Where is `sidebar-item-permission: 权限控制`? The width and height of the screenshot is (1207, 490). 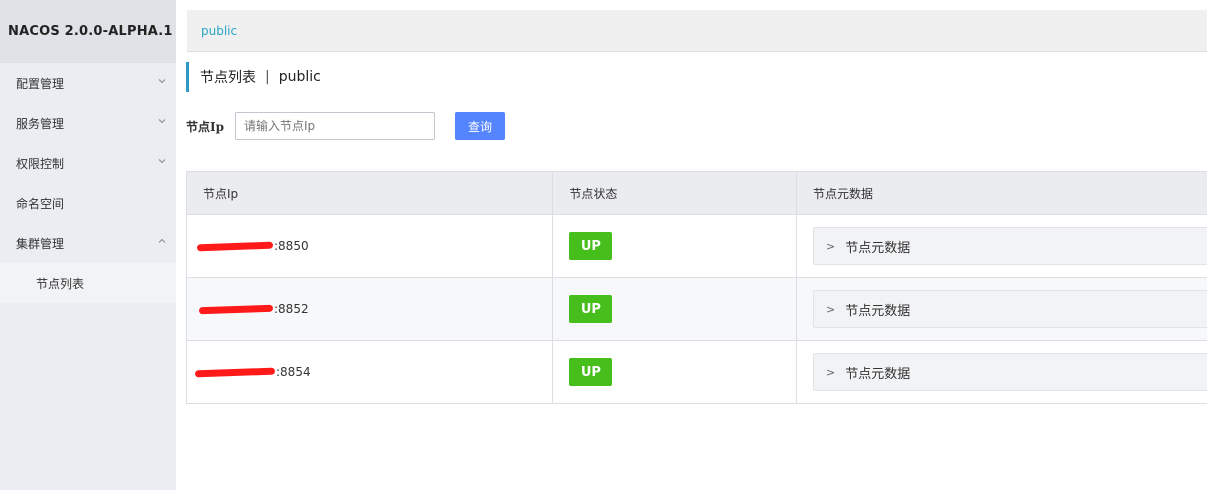
sidebar-item-permission: 权限控制 is located at coordinates (88, 163).